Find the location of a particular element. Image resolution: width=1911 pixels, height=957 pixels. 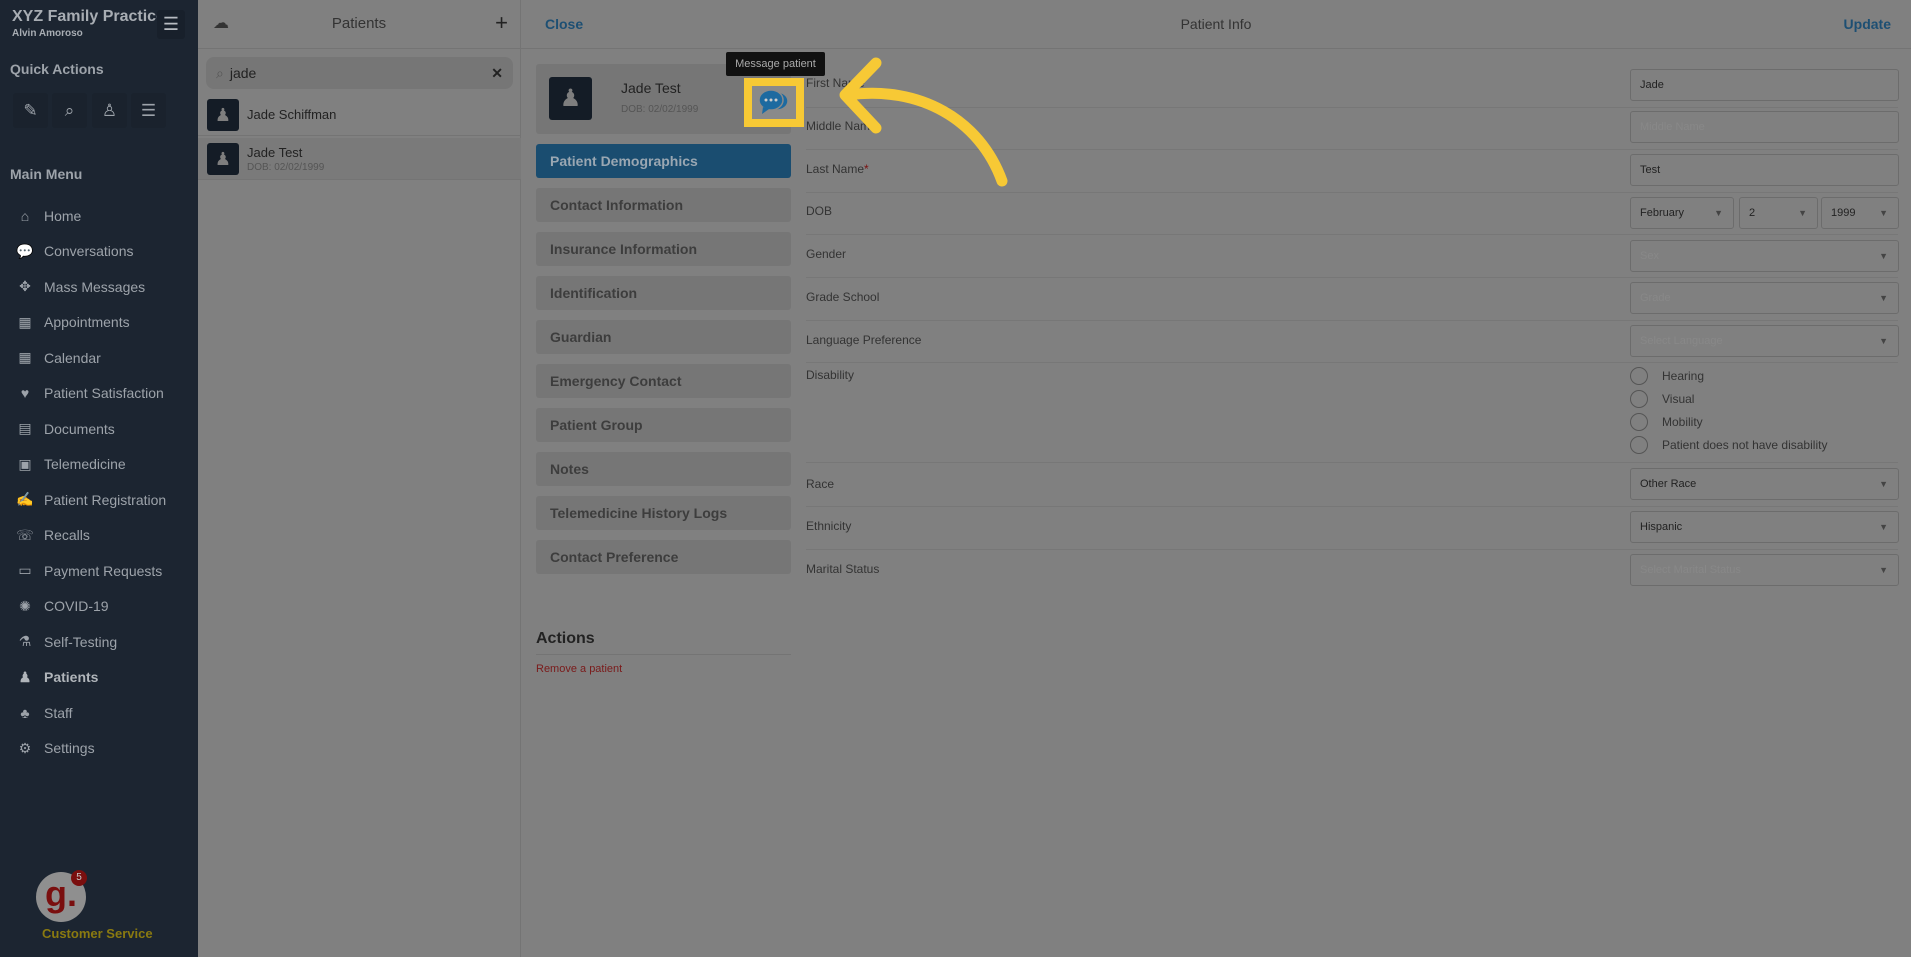

mass-messages-icon: ✥ is located at coordinates (25, 286).